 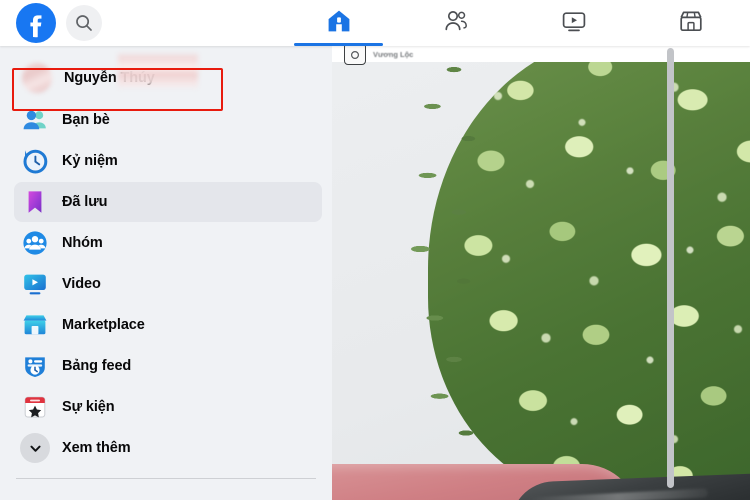 What do you see at coordinates (35, 161) in the screenshot?
I see `memories-clock-icon` at bounding box center [35, 161].